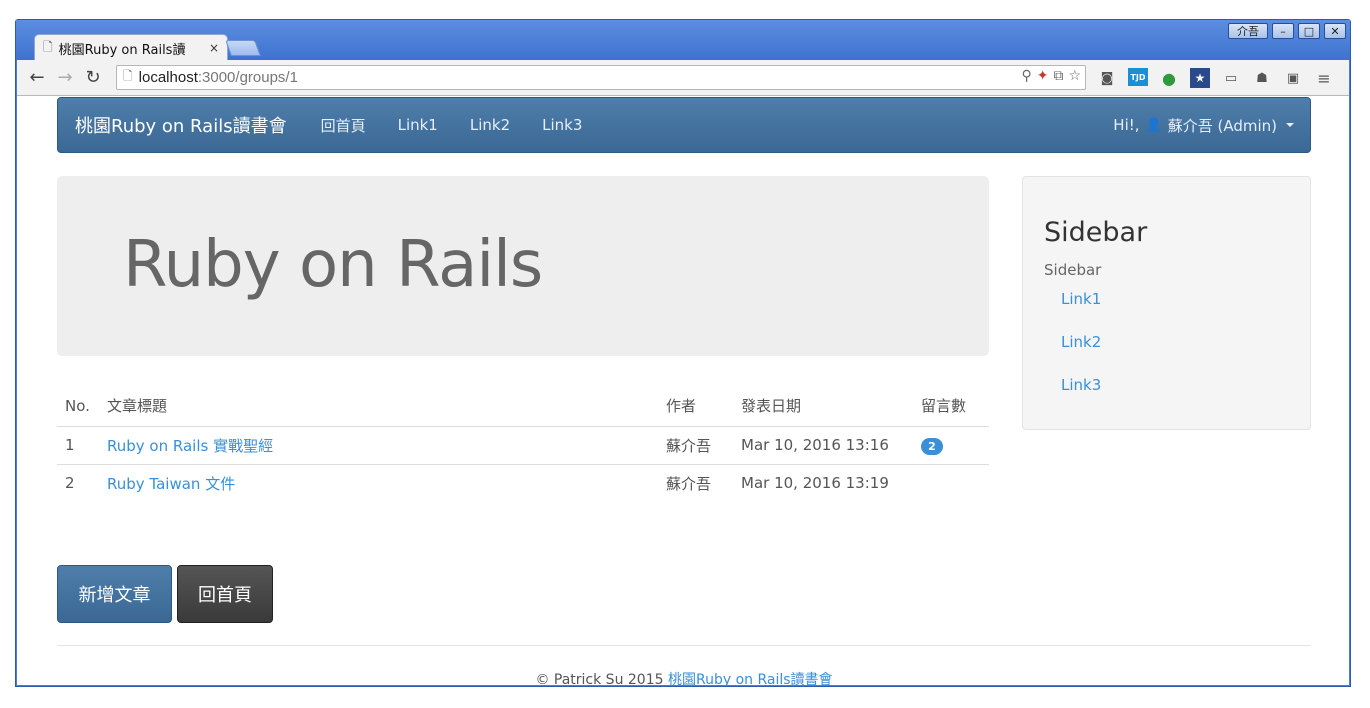  Describe the element at coordinates (1081, 397) in the screenshot. I see `sidebar-item: Link3` at that location.